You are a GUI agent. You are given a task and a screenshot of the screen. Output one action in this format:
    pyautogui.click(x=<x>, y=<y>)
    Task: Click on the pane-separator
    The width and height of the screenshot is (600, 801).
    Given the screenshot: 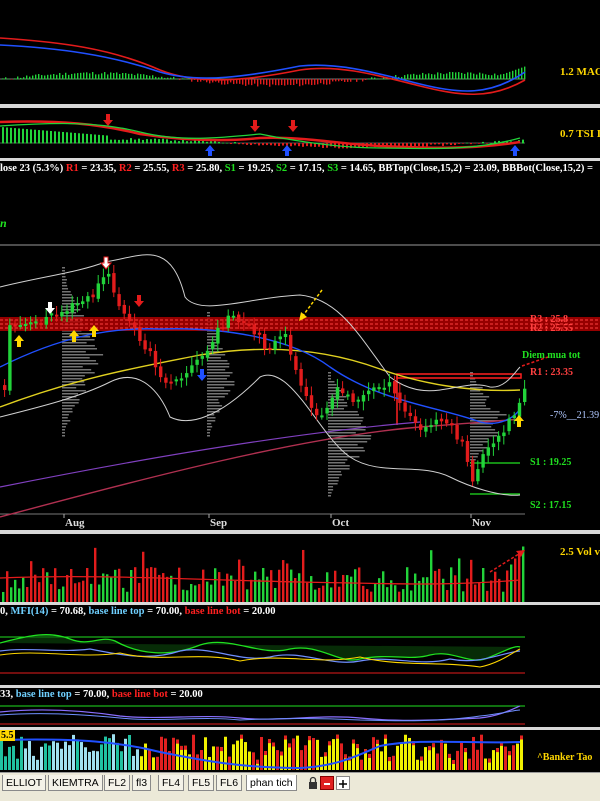 What is the action you would take?
    pyautogui.click(x=300, y=159)
    